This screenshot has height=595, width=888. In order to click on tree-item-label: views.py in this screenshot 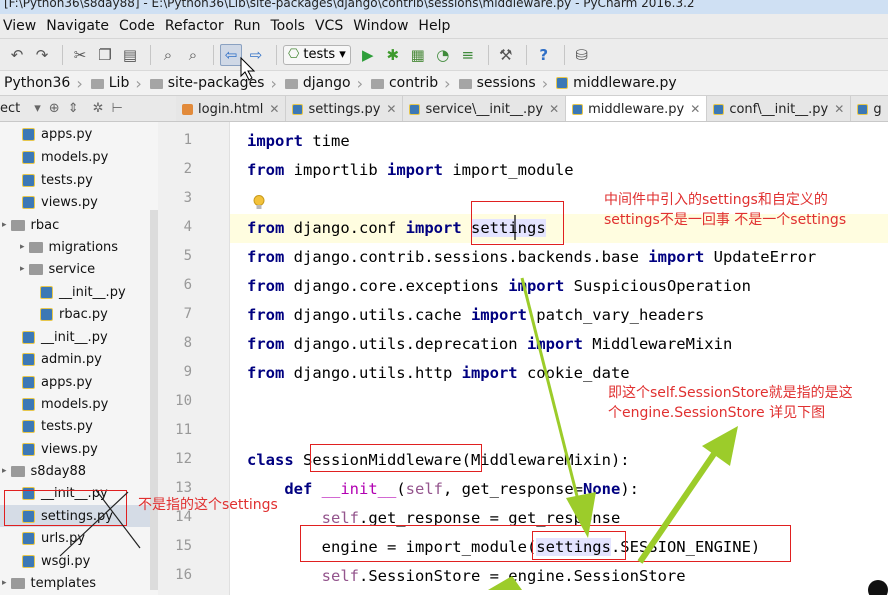, I will do `click(69, 202)`.